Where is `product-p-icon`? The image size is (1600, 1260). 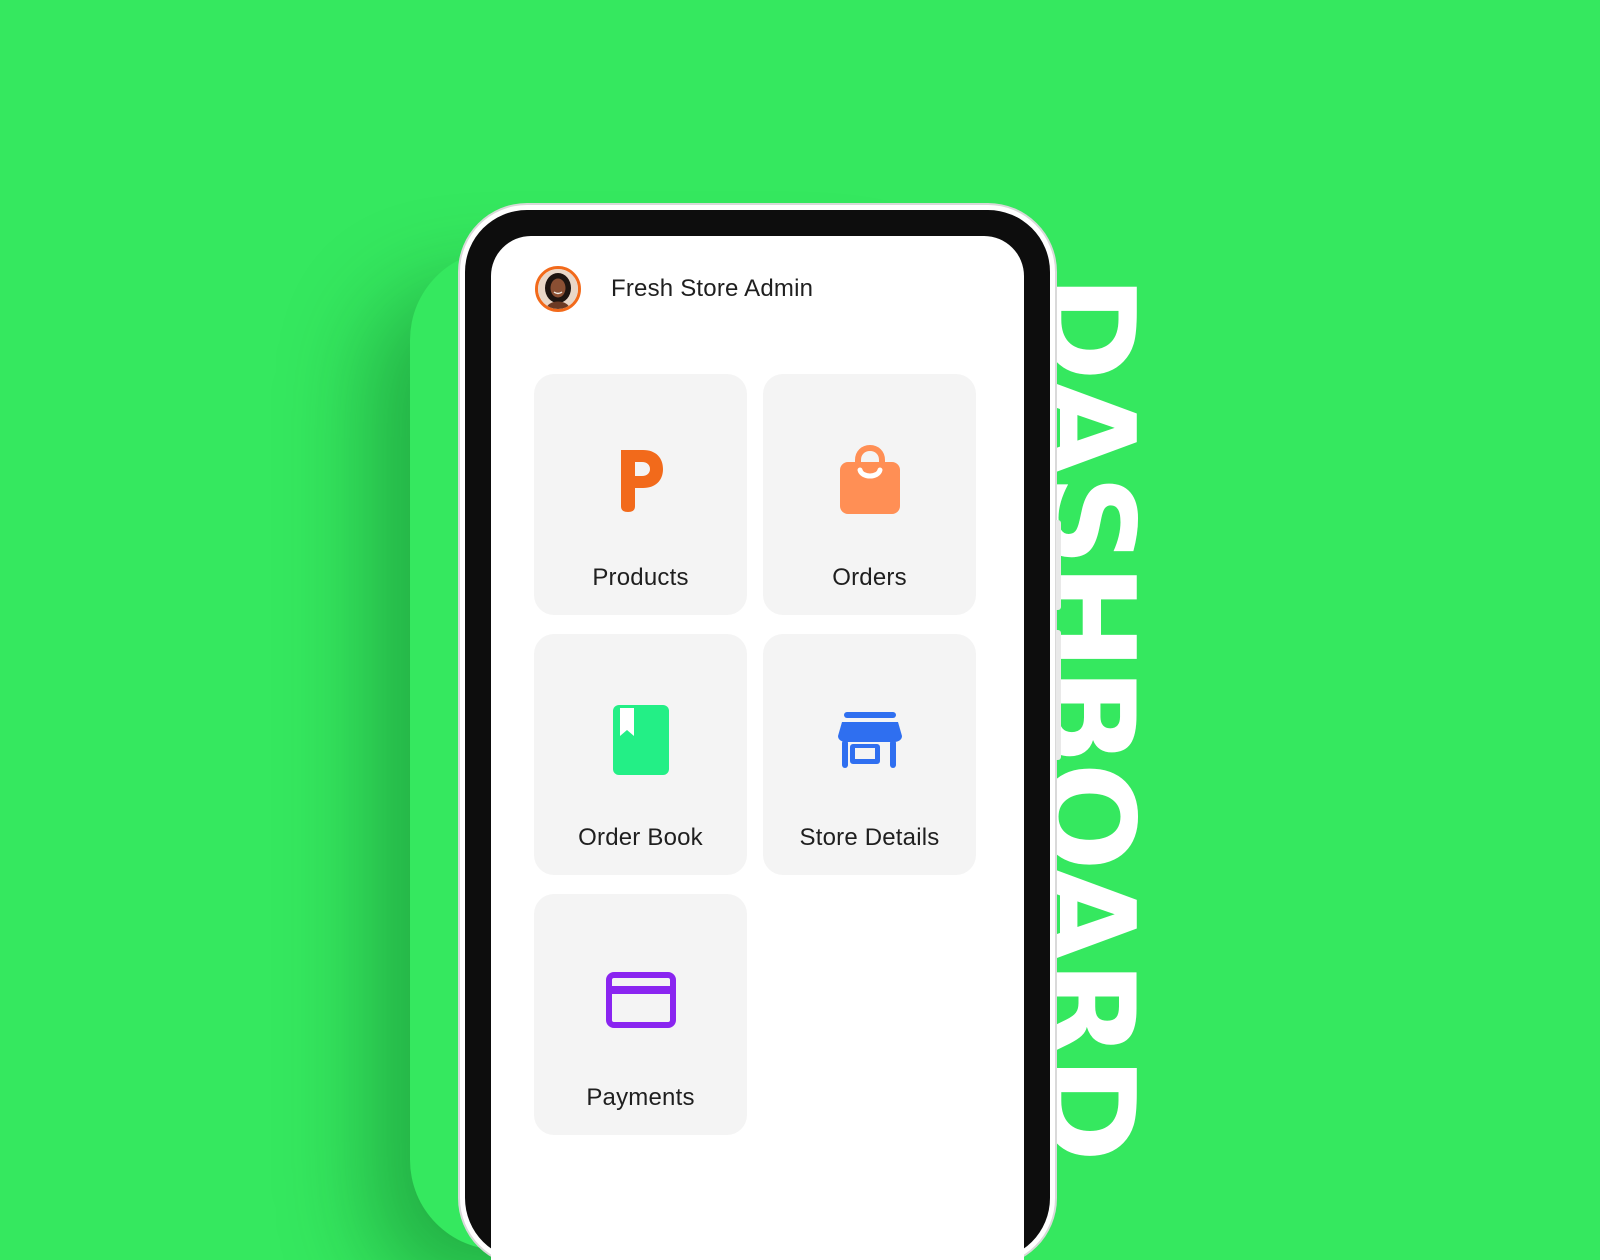
product-p-icon is located at coordinates (641, 480).